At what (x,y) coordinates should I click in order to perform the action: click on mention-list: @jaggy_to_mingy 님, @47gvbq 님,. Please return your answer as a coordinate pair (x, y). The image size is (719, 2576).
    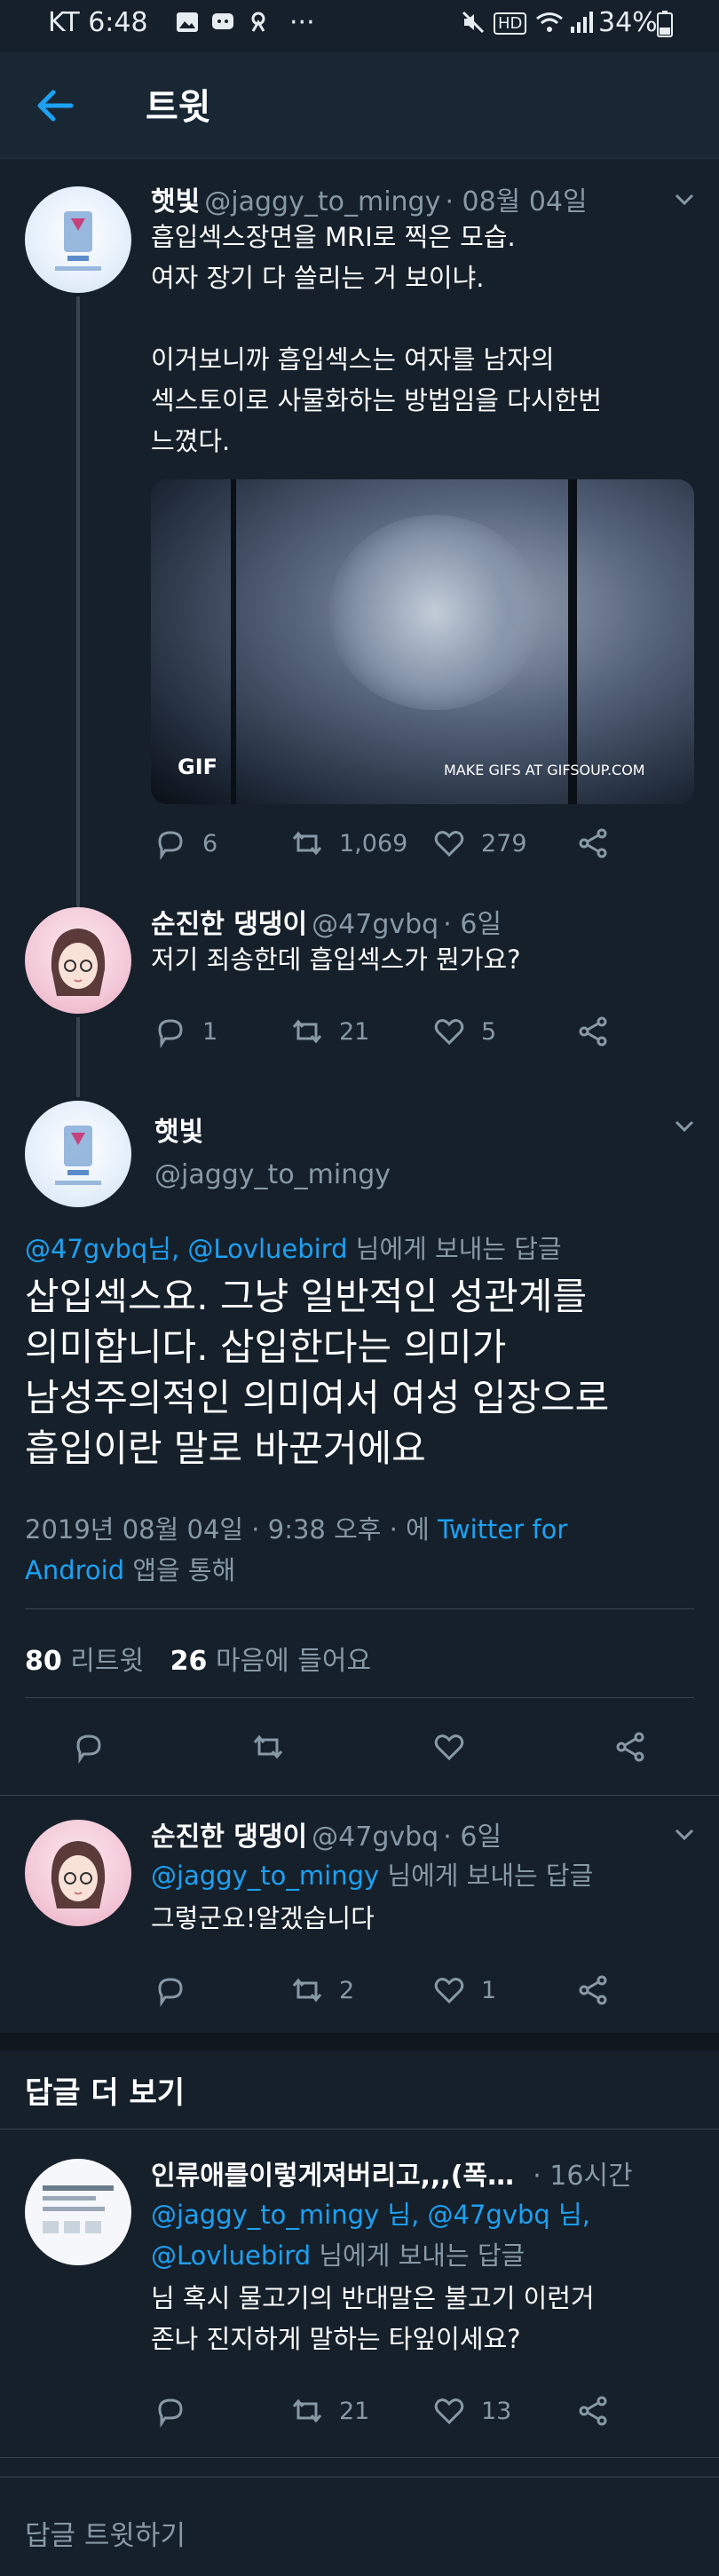
    Looking at the image, I should click on (370, 2215).